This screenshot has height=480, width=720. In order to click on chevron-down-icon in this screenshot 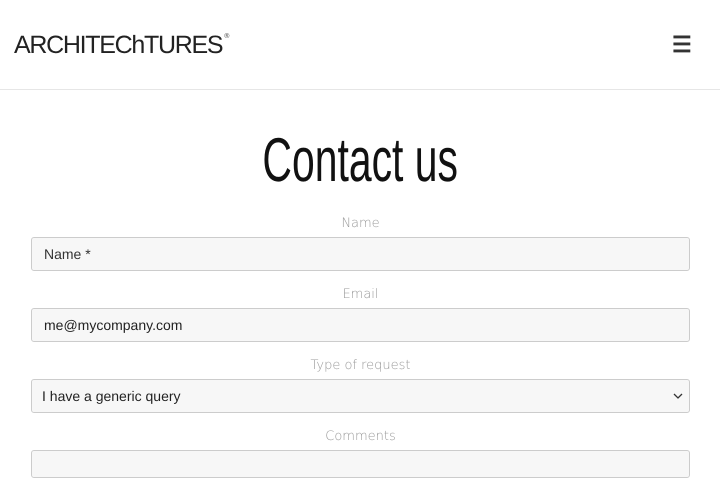, I will do `click(678, 396)`.